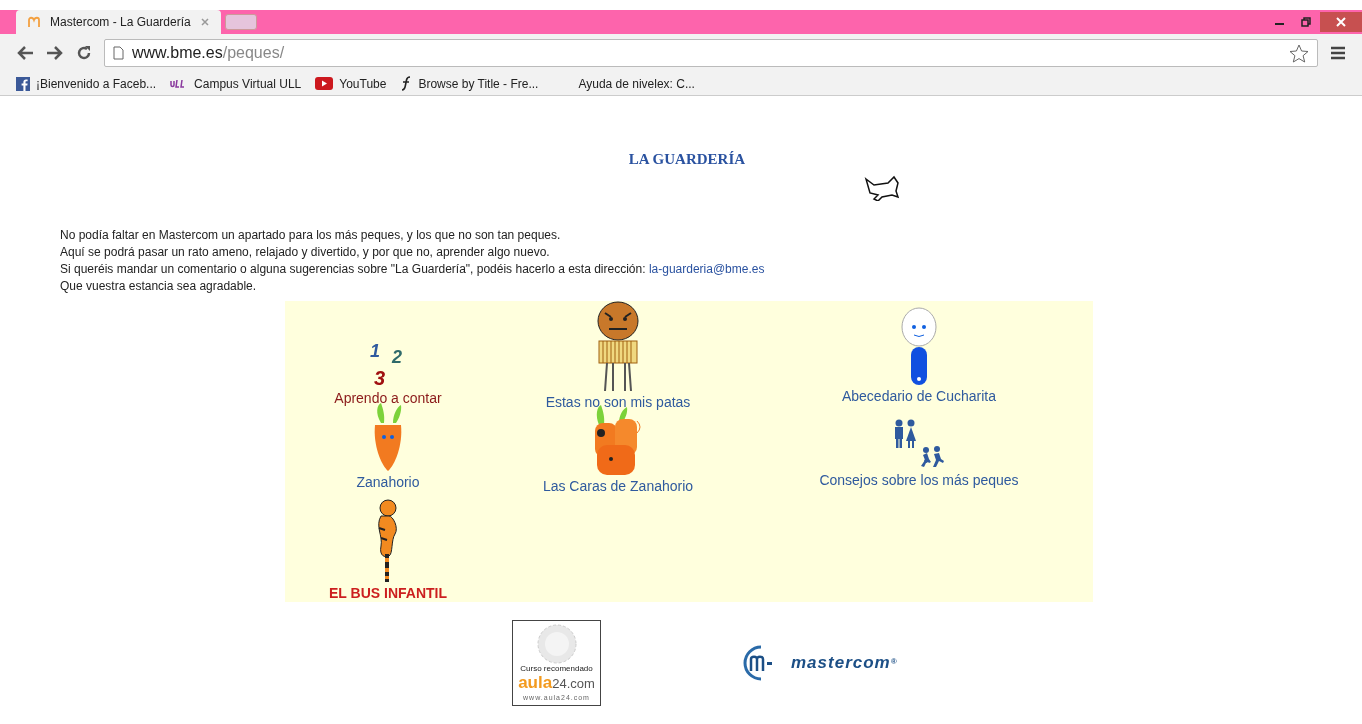 The width and height of the screenshot is (1362, 724). I want to click on forward-arrow-icon, so click(55, 53).